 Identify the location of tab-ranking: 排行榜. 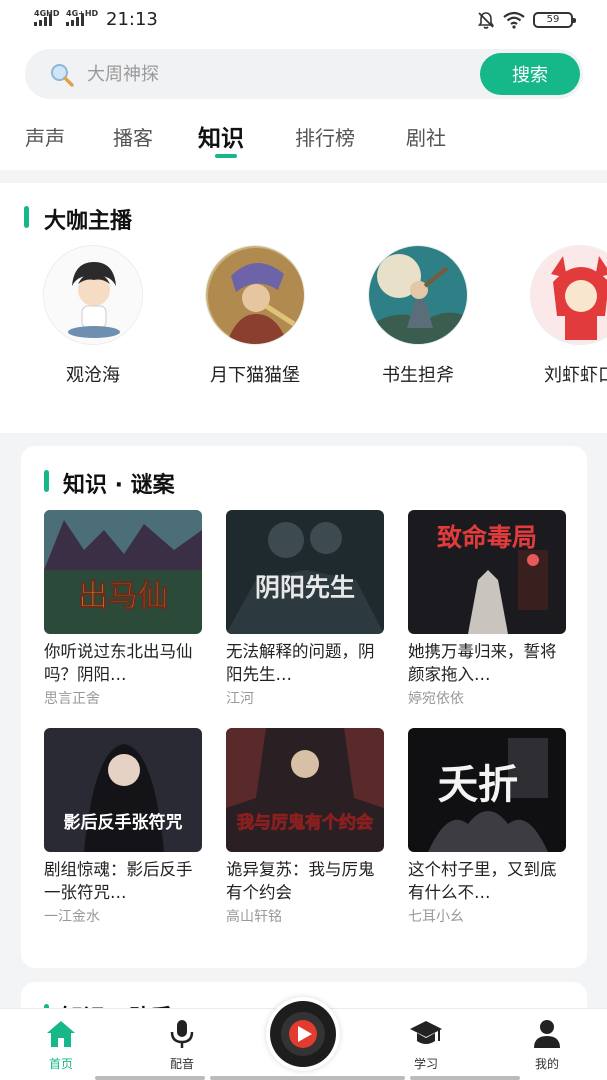
(325, 136).